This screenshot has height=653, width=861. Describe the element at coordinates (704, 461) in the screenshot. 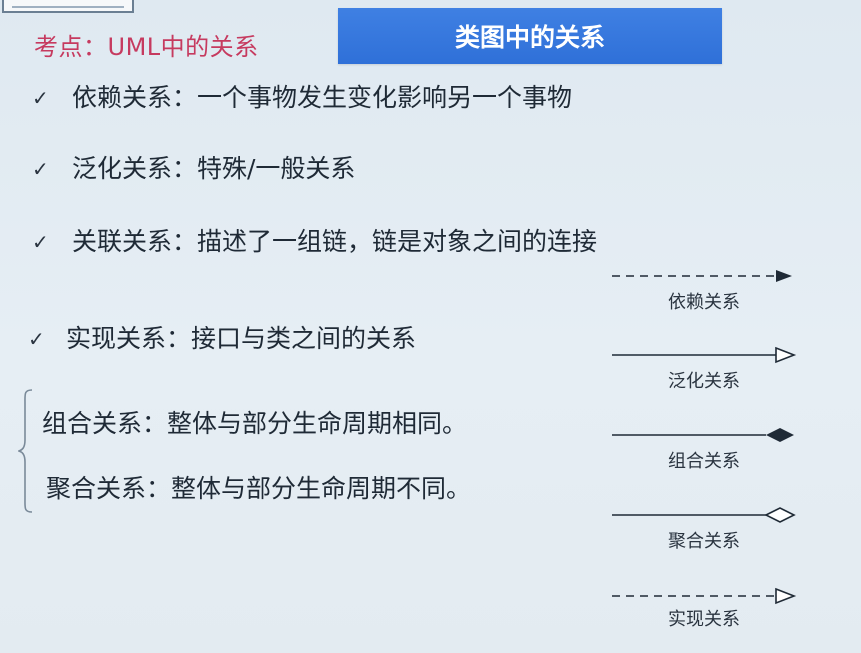

I see `legend-label-composition: 组合关系` at that location.